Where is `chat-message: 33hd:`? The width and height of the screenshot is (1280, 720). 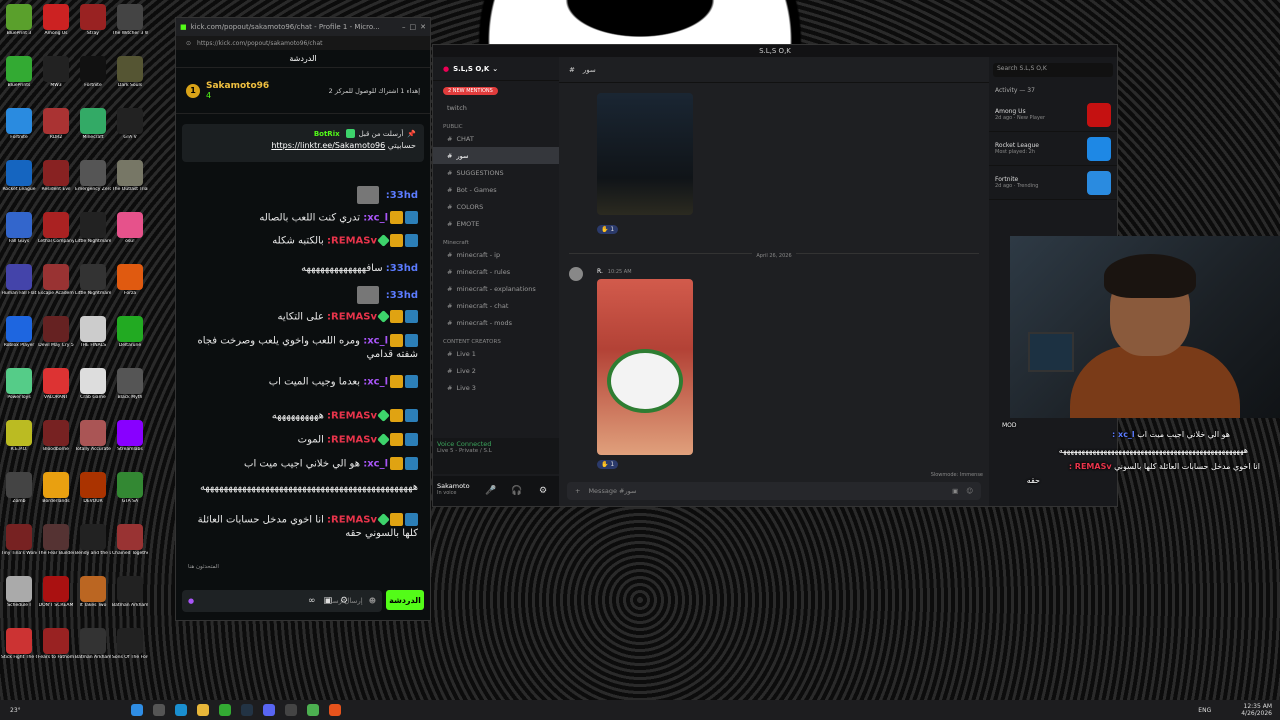
chat-message: 33hd: is located at coordinates (302, 195).